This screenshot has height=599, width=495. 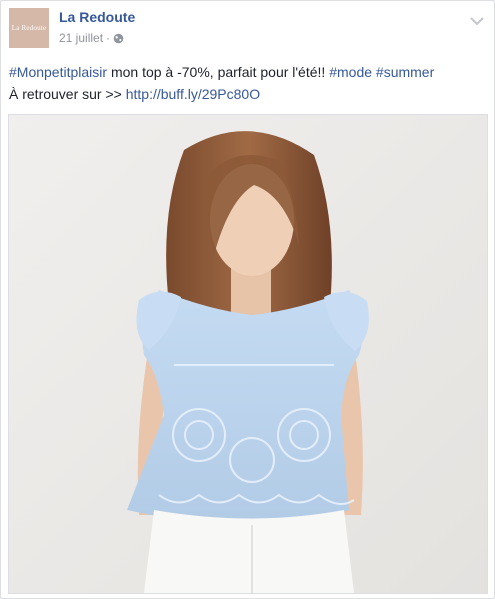 I want to click on post-meta: 21 juillet ·, so click(x=91, y=38).